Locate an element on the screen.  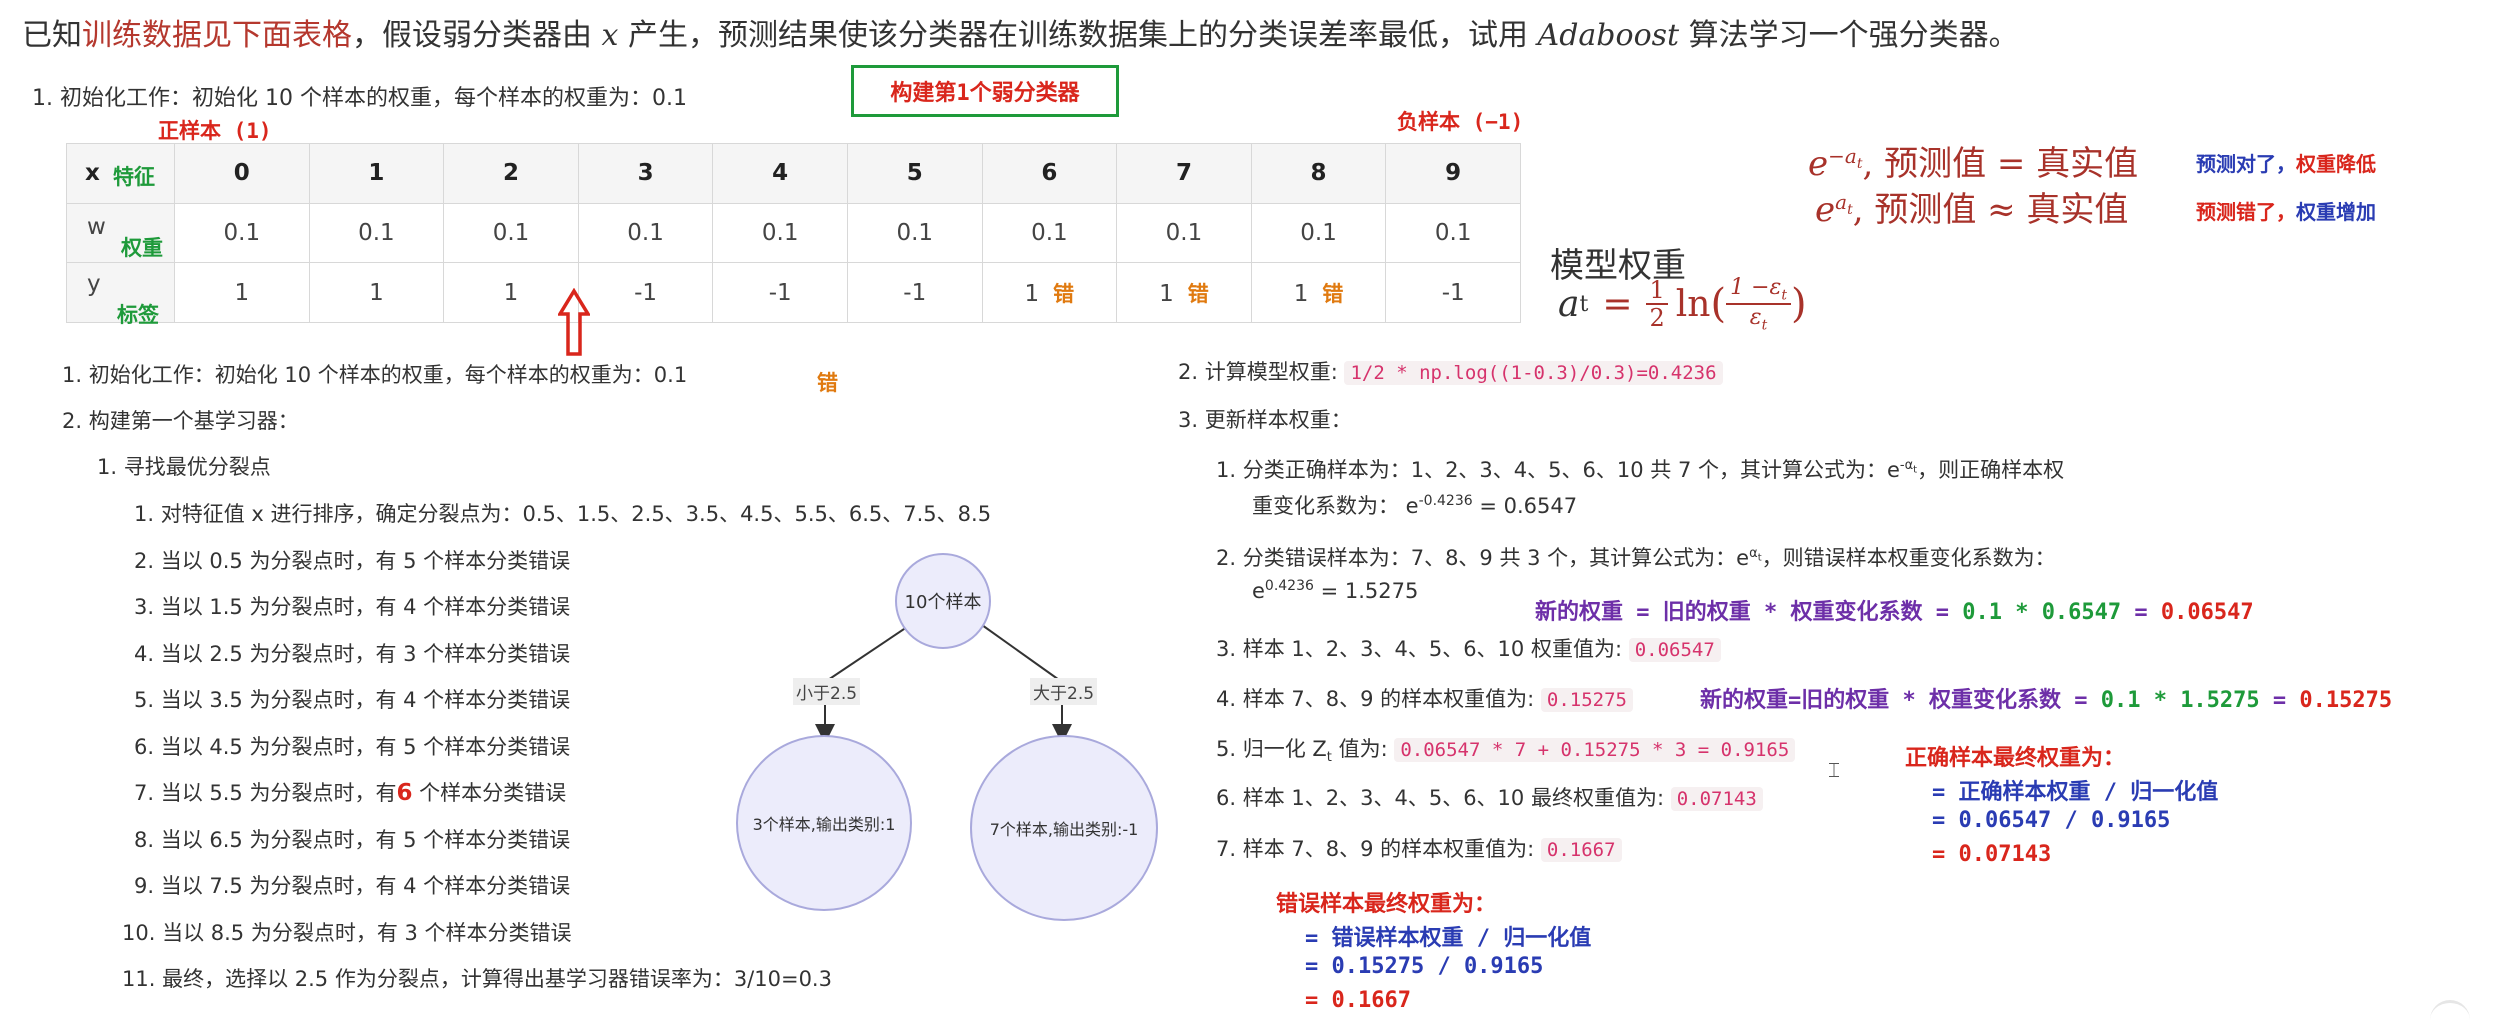
text-cursor-icon: ⌶ is located at coordinates (1834, 770).